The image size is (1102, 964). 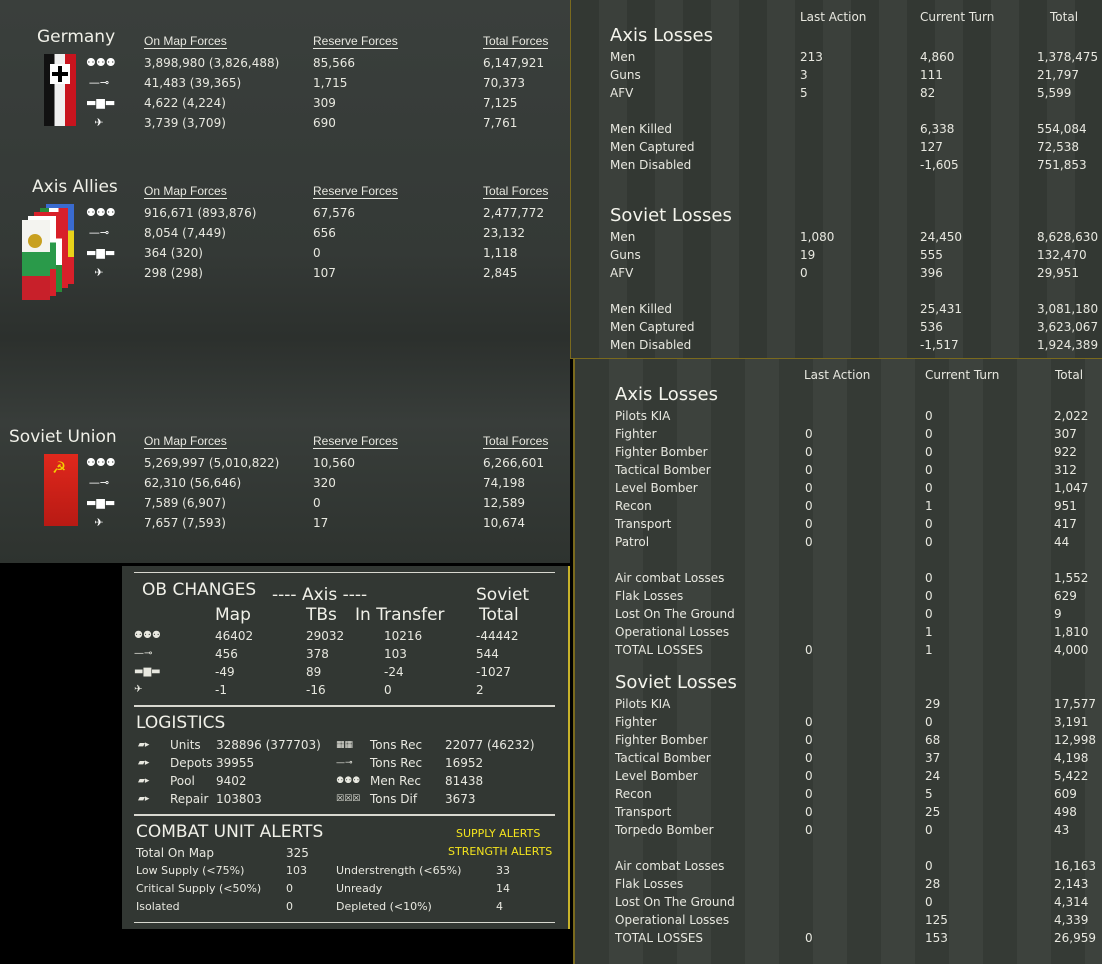 I want to click on loss-total-value: 4,000, so click(x=1071, y=650).